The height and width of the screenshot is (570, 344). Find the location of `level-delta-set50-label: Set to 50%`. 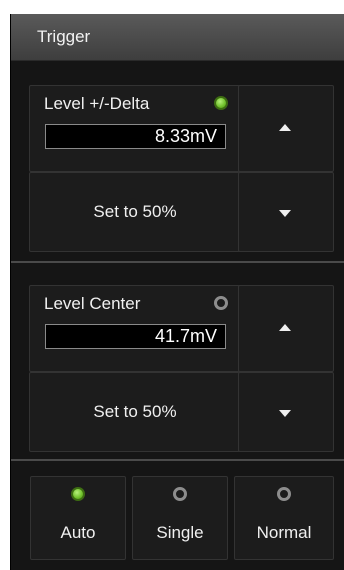

level-delta-set50-label: Set to 50% is located at coordinates (135, 211).